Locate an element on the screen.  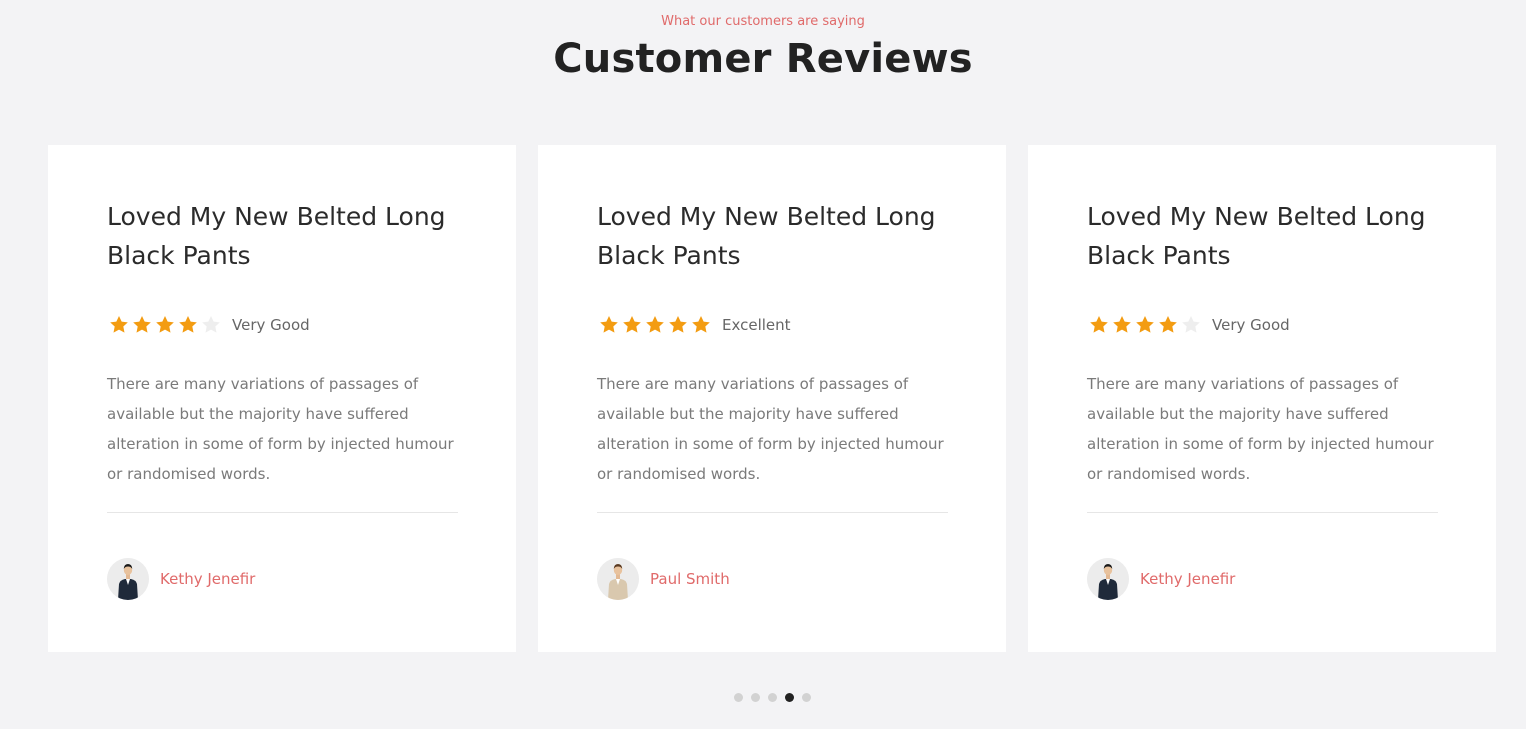
rating-label: Excellent is located at coordinates (756, 325).